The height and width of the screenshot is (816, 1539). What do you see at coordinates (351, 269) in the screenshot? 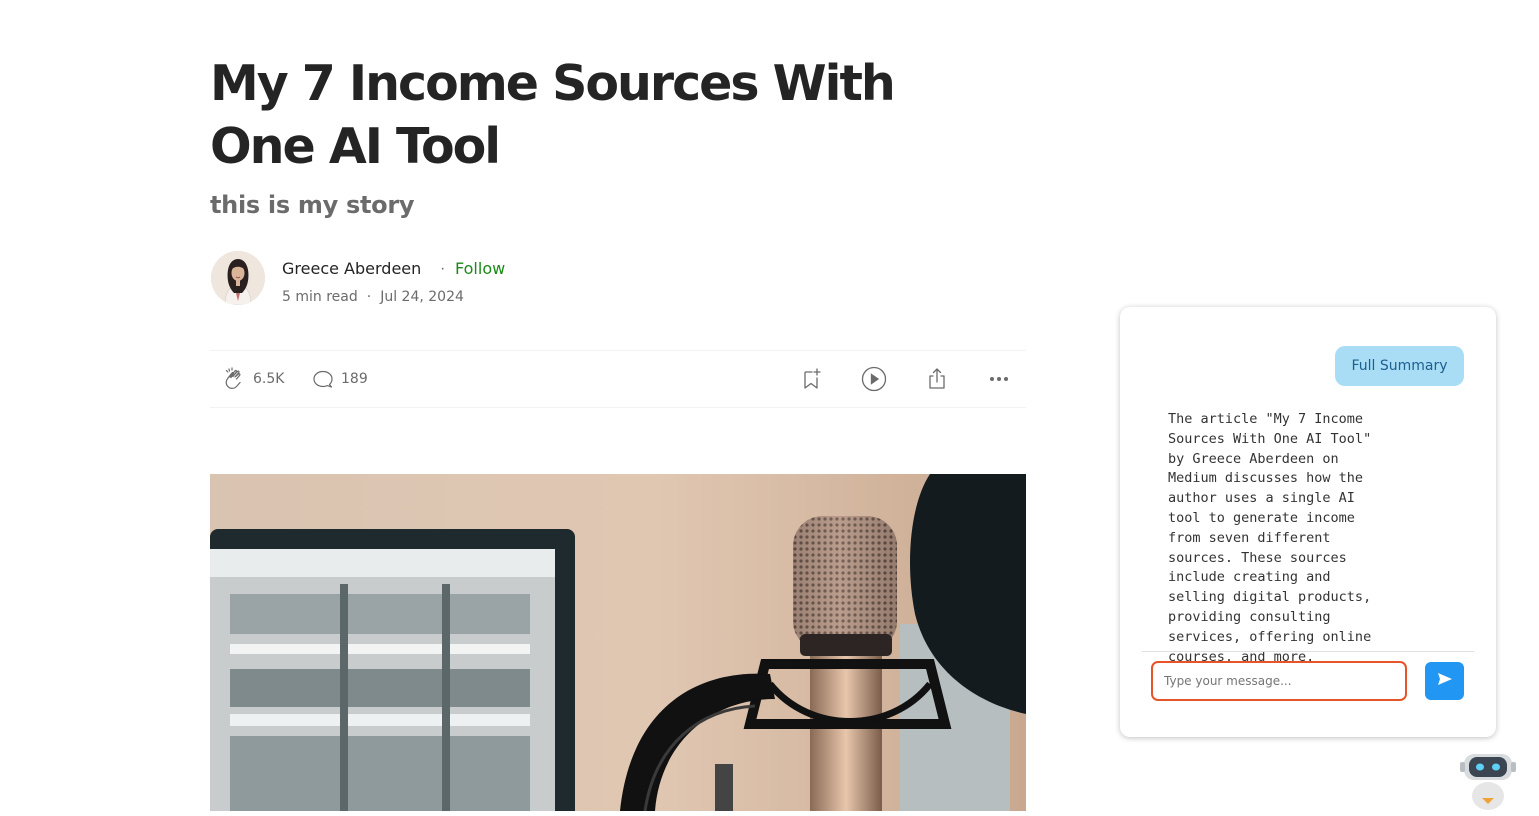
I see `author-name: Greece Aberdeen` at bounding box center [351, 269].